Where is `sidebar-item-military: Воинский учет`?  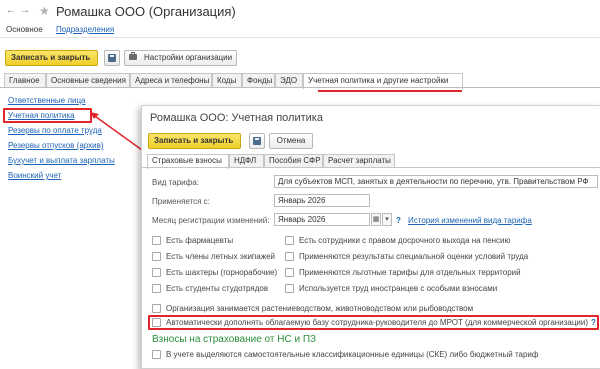 sidebar-item-military: Воинский учет is located at coordinates (34, 175).